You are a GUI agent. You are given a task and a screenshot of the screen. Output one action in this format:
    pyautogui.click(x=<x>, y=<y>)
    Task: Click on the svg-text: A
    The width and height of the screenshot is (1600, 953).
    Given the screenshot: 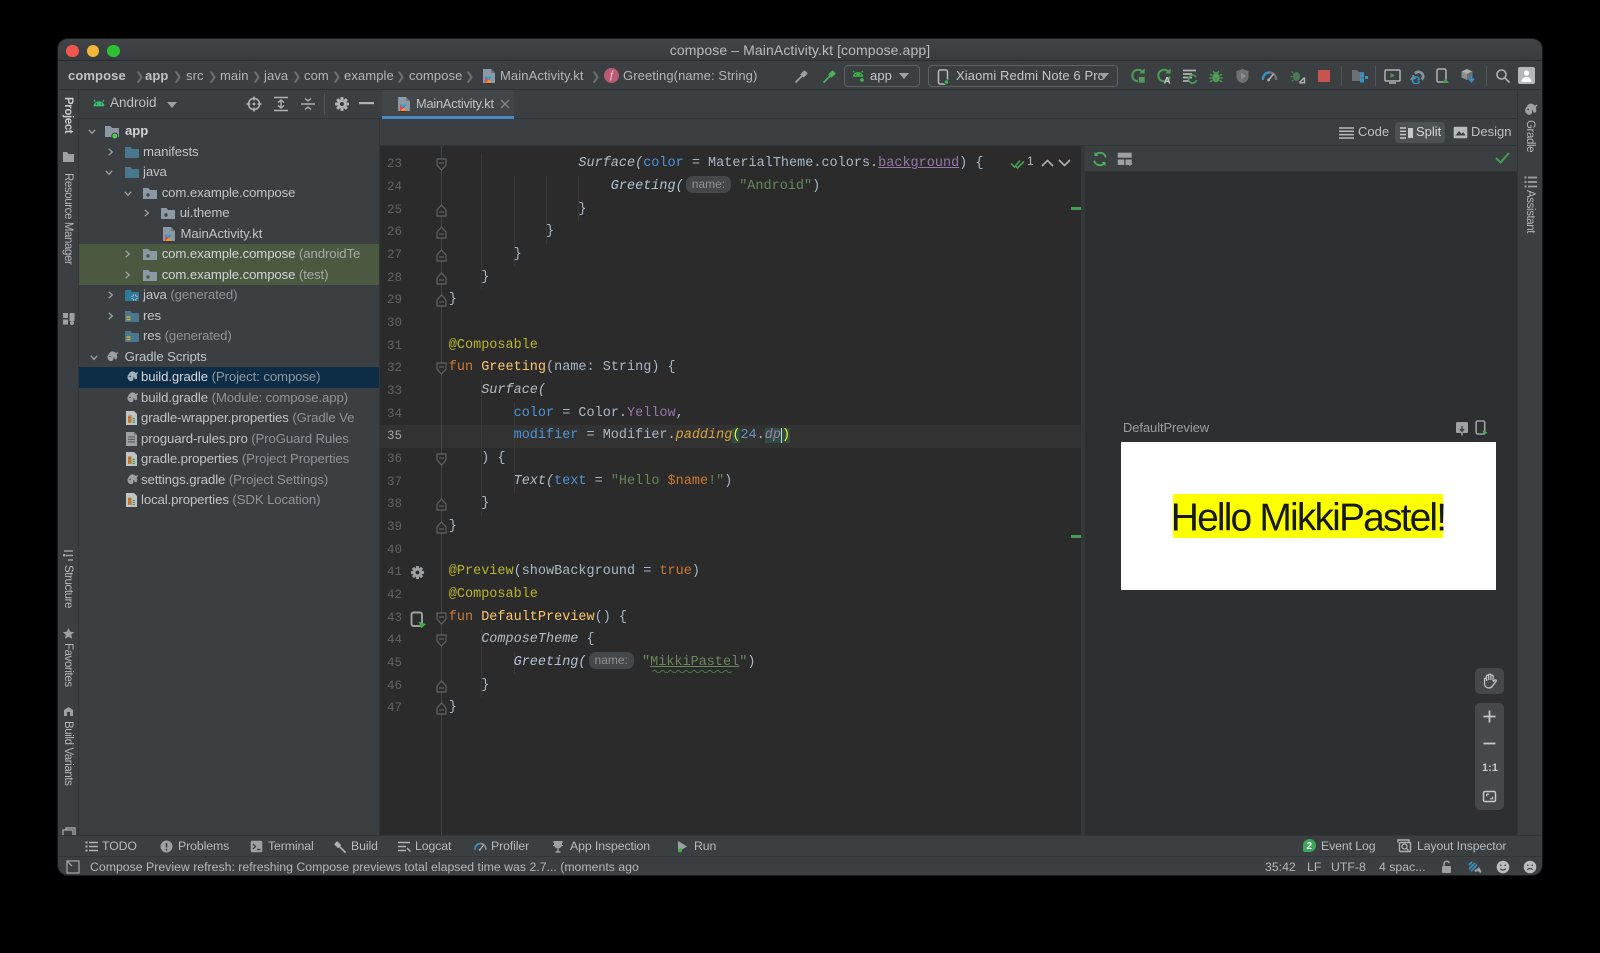 What is the action you would take?
    pyautogui.click(x=1167, y=80)
    